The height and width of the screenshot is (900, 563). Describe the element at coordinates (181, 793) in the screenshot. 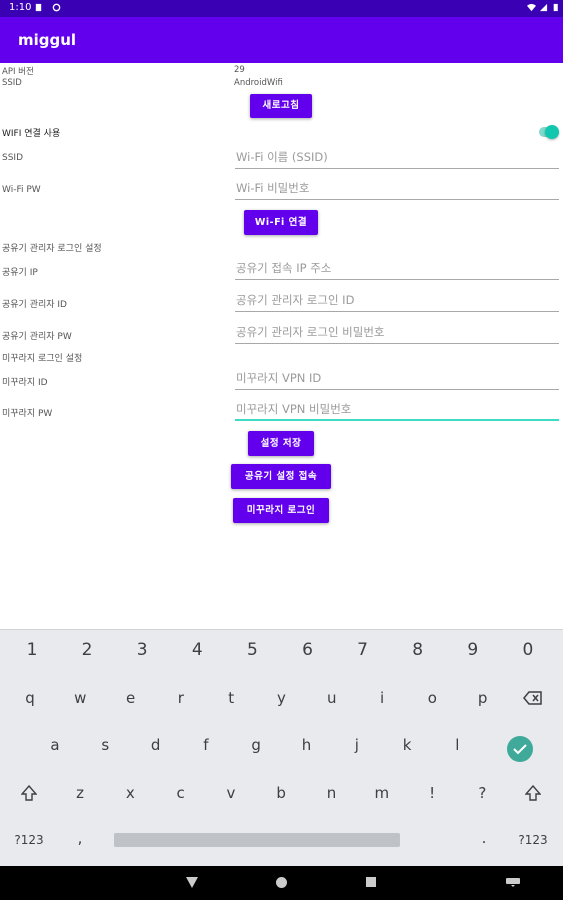

I see `letter-key: c` at that location.